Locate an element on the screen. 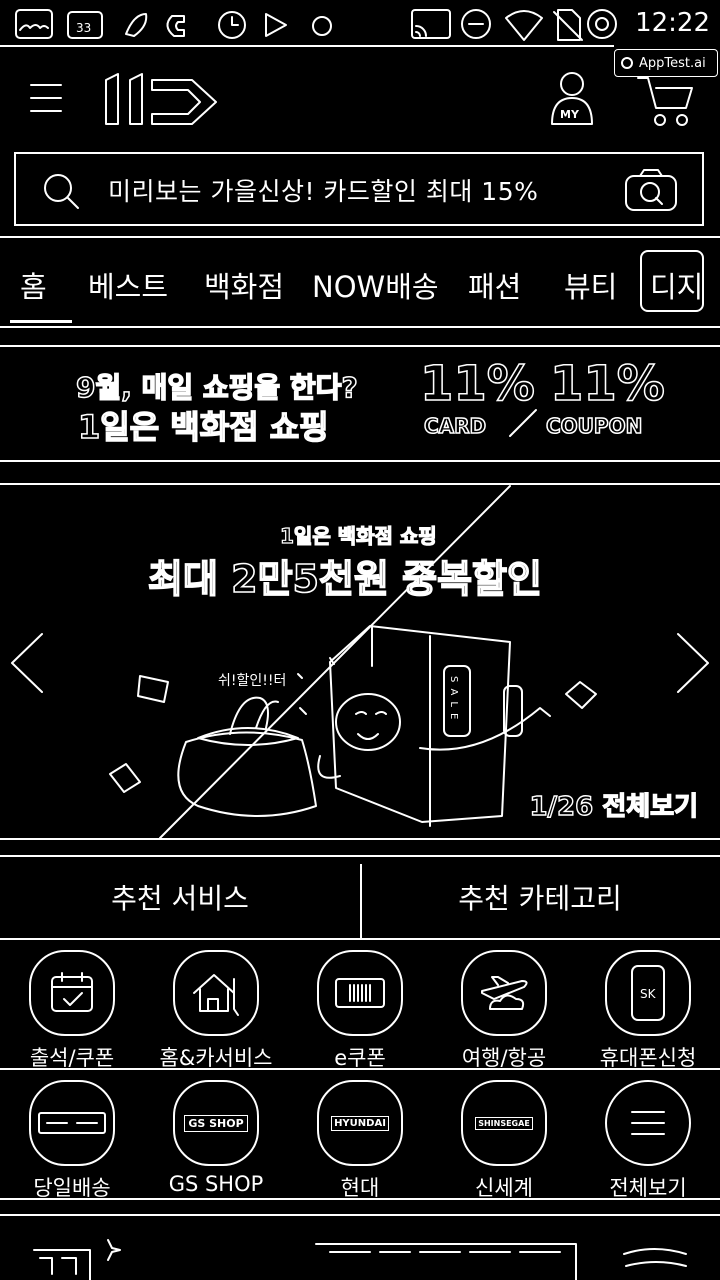 The width and height of the screenshot is (720, 1280). banner-sticker: 쉬!할인!!터 is located at coordinates (252, 681).